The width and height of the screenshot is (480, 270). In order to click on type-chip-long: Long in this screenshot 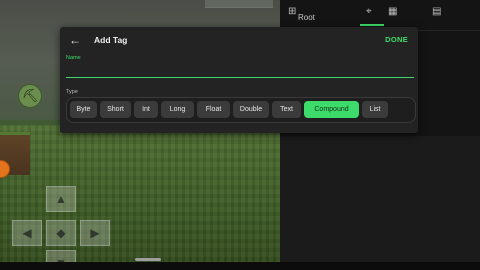, I will do `click(177, 109)`.